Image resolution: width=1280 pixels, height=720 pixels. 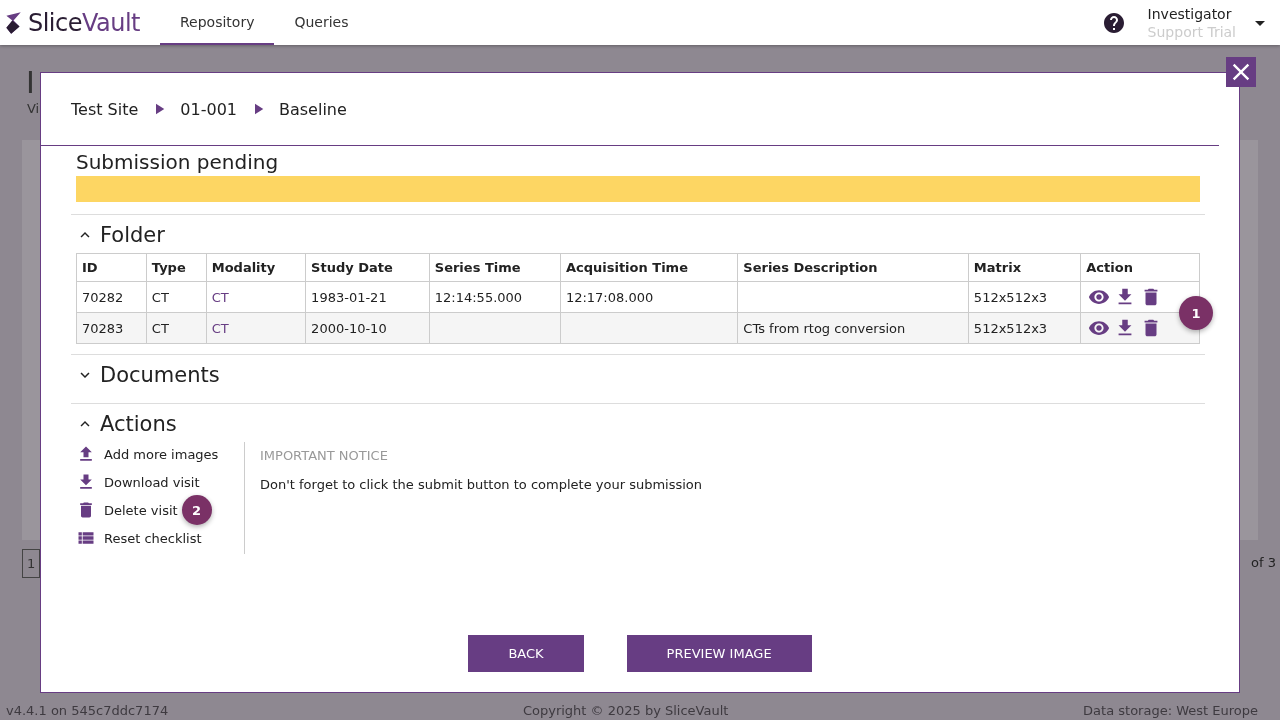 I want to click on preview-button: PREVIEW IMAGE, so click(x=719, y=653).